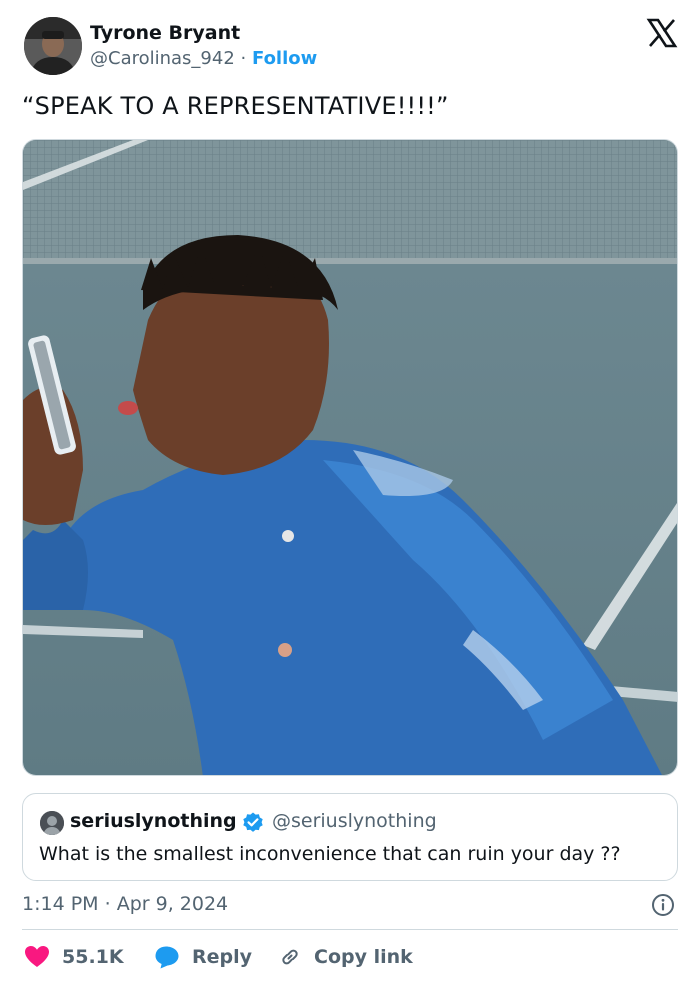  What do you see at coordinates (172, 904) in the screenshot?
I see `tweet-date: Apr 9, 2024` at bounding box center [172, 904].